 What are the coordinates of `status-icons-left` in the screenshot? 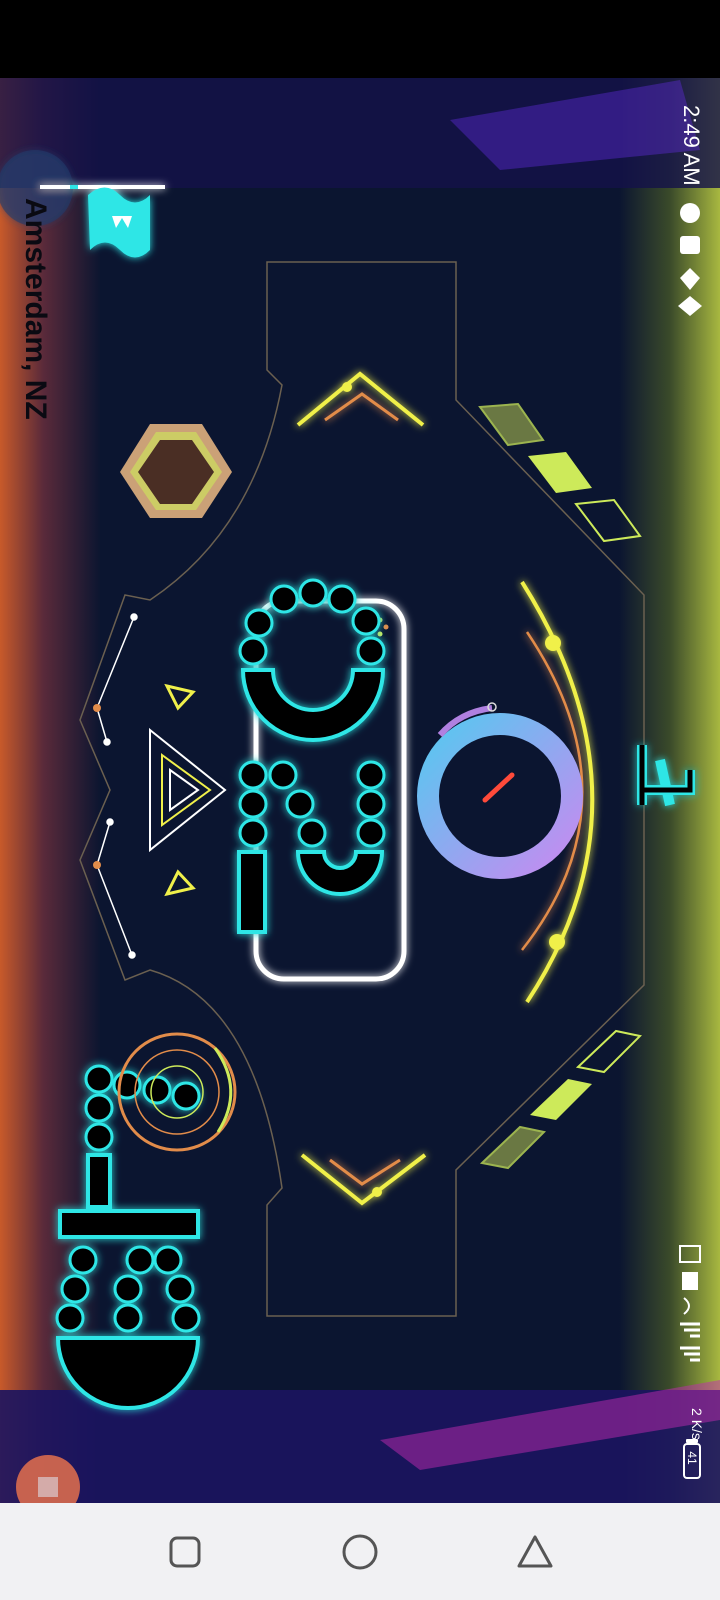 It's located at (690, 259).